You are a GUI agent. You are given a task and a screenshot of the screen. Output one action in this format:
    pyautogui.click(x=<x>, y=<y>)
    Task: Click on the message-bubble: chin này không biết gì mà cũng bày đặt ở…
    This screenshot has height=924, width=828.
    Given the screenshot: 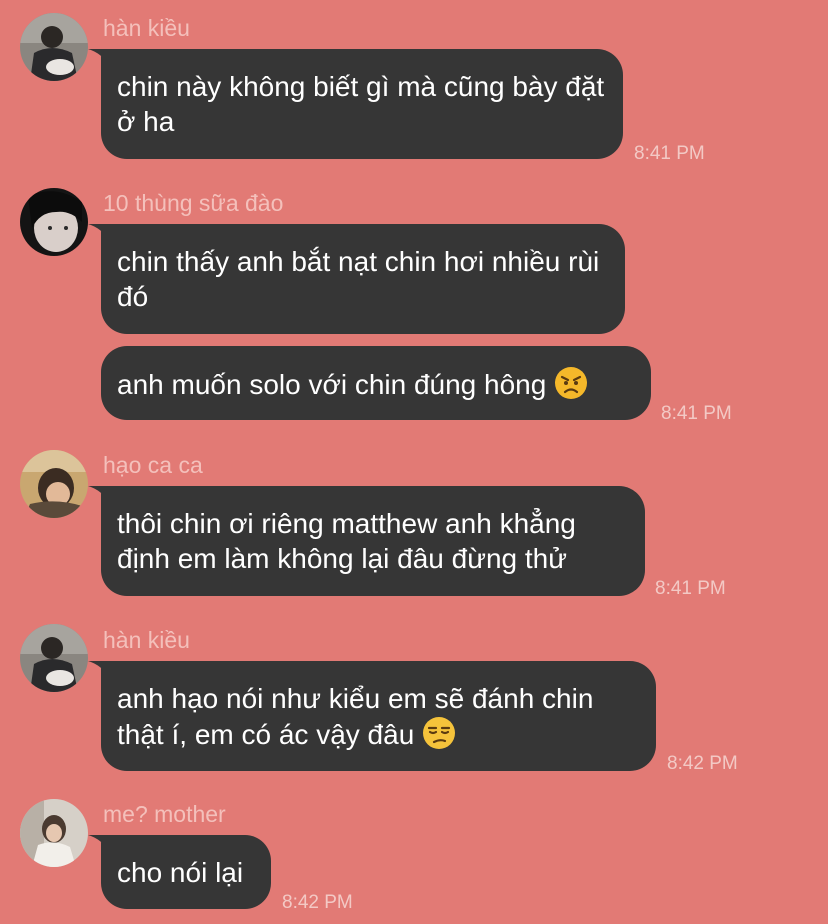 What is the action you would take?
    pyautogui.click(x=355, y=104)
    